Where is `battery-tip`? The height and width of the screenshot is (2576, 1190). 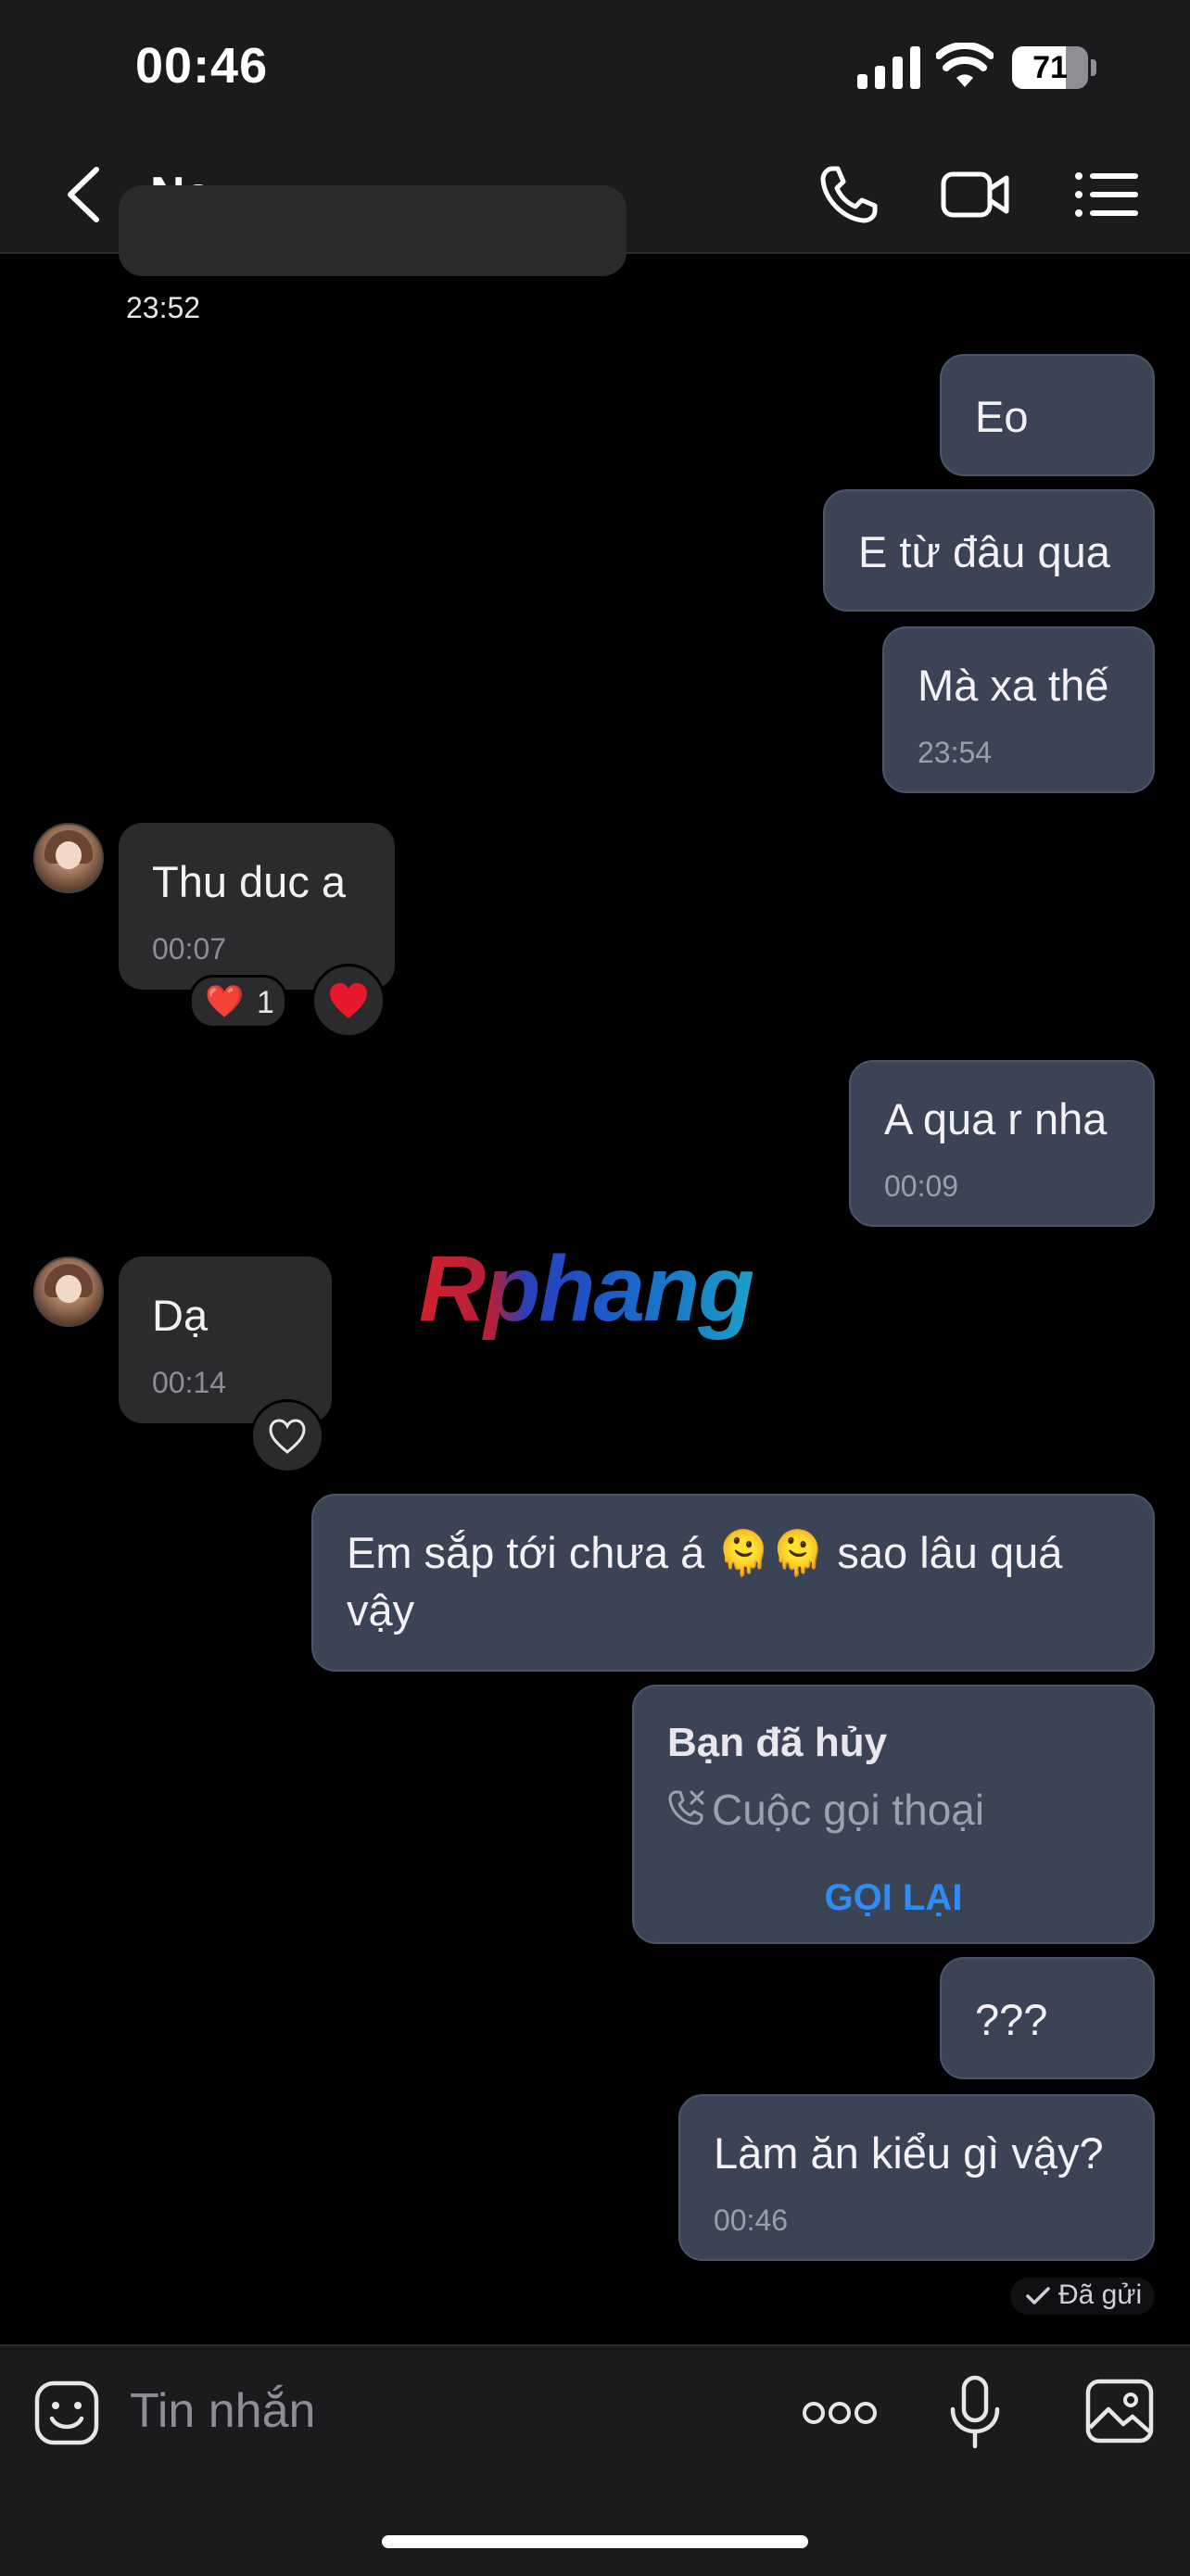 battery-tip is located at coordinates (1093, 68).